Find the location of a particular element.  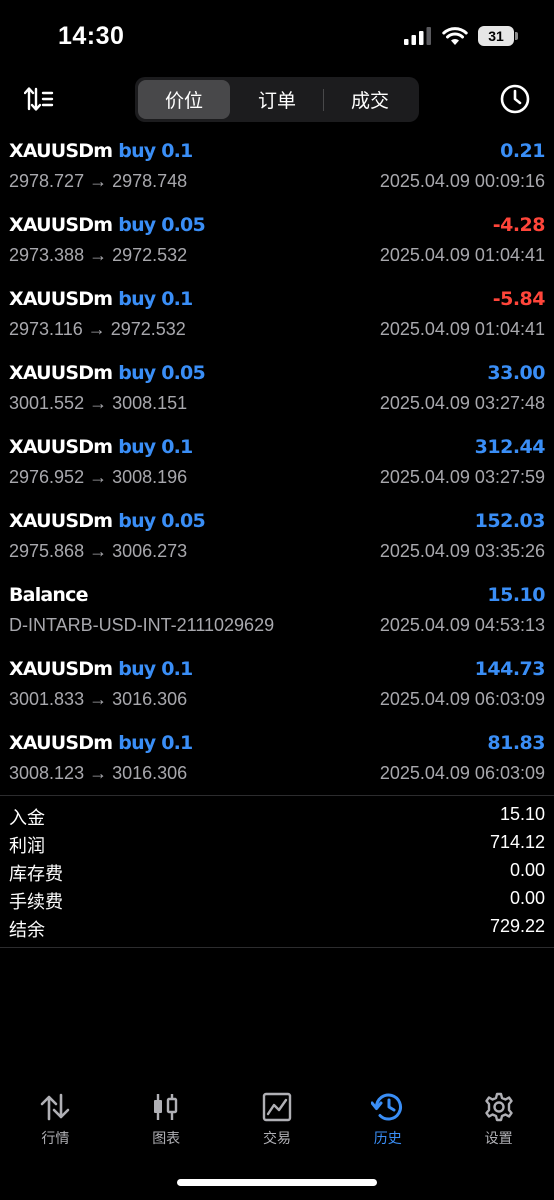

segment-orders: 订单 is located at coordinates (277, 99).